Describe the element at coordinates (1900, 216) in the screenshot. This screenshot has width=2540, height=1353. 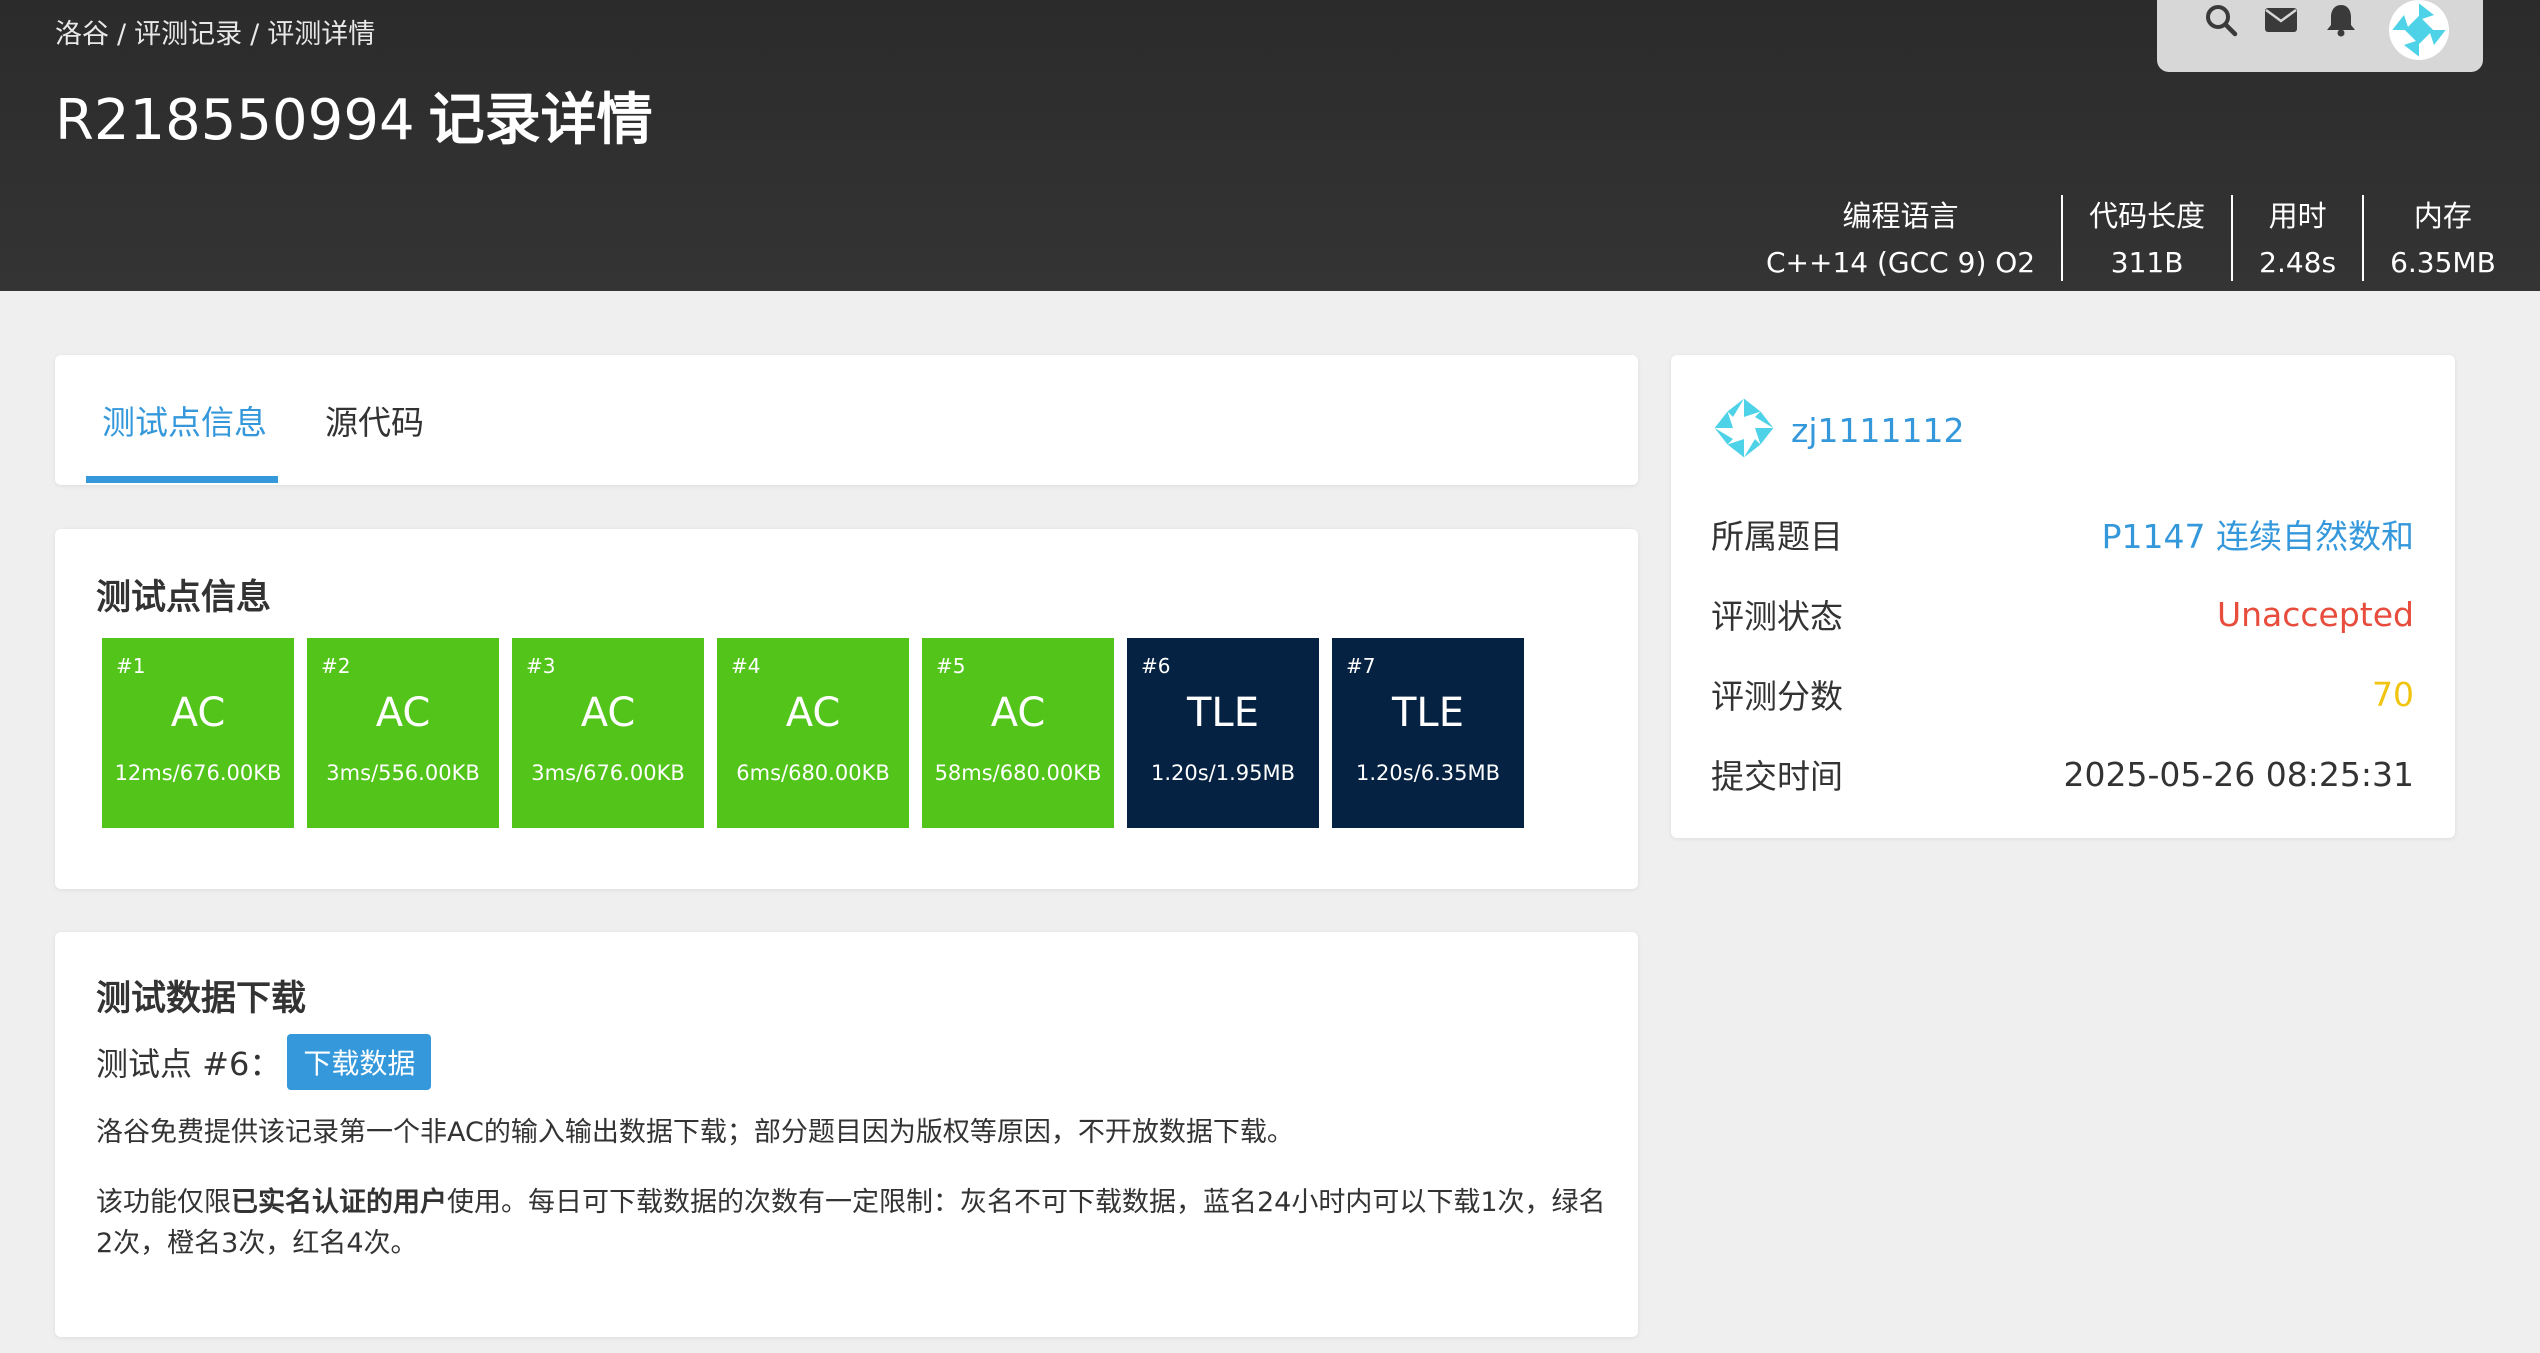
I see `stat-label: 编程语言` at that location.